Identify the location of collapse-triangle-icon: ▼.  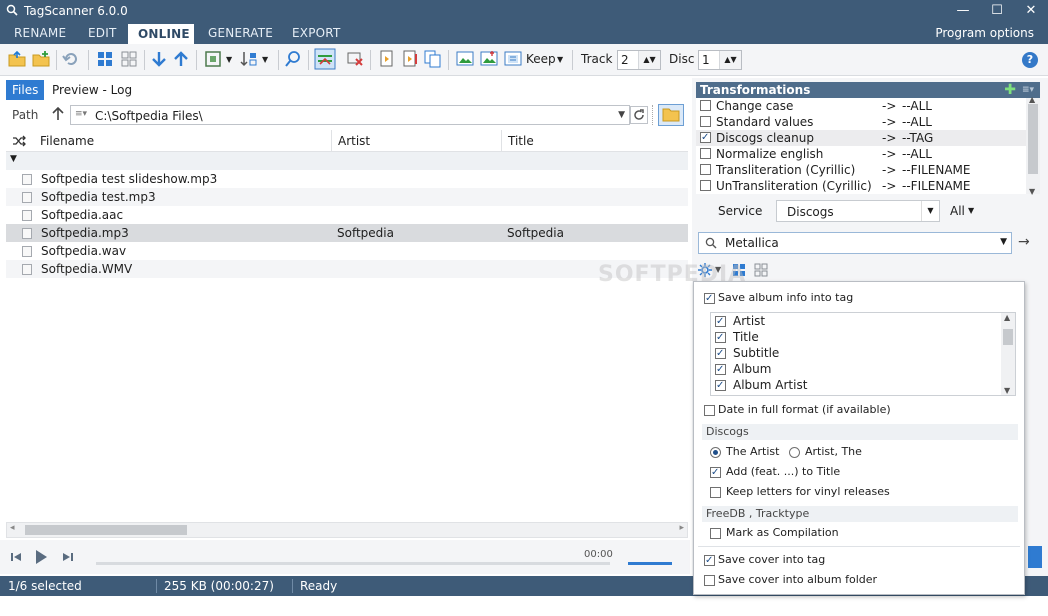
(13, 159).